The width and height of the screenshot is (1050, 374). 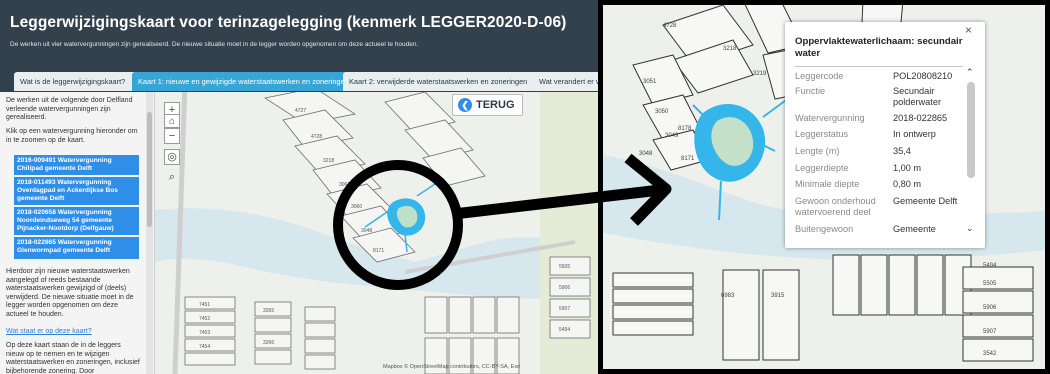 What do you see at coordinates (879, 66) in the screenshot?
I see `popup-divider` at bounding box center [879, 66].